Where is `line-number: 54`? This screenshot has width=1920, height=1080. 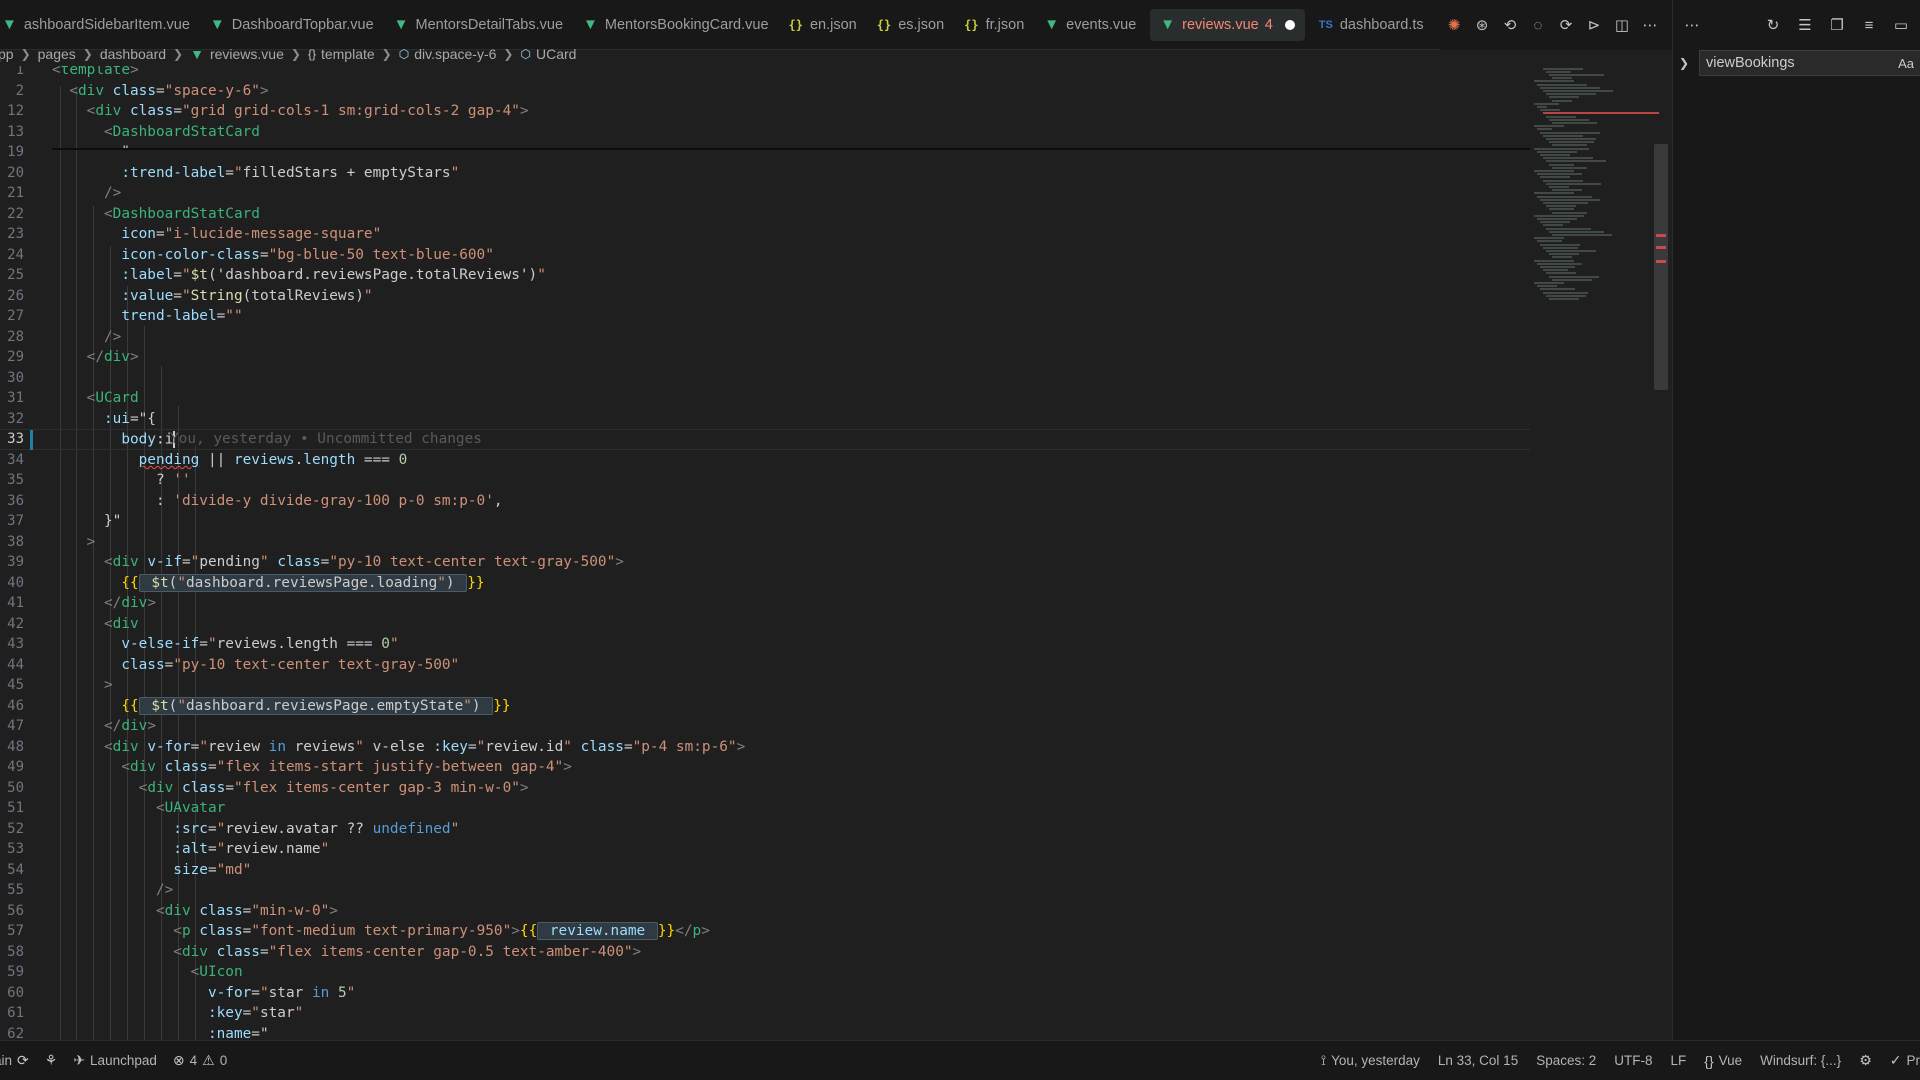
line-number: 54 is located at coordinates (12, 870).